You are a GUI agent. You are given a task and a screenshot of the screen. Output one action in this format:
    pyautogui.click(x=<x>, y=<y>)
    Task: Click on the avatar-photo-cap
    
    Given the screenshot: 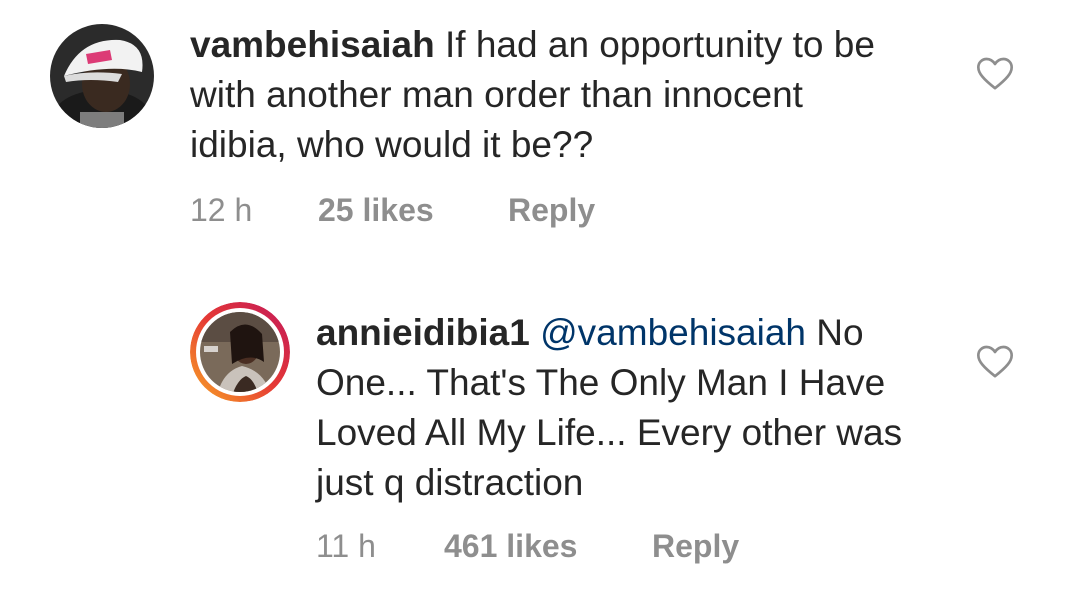 What is the action you would take?
    pyautogui.click(x=102, y=76)
    